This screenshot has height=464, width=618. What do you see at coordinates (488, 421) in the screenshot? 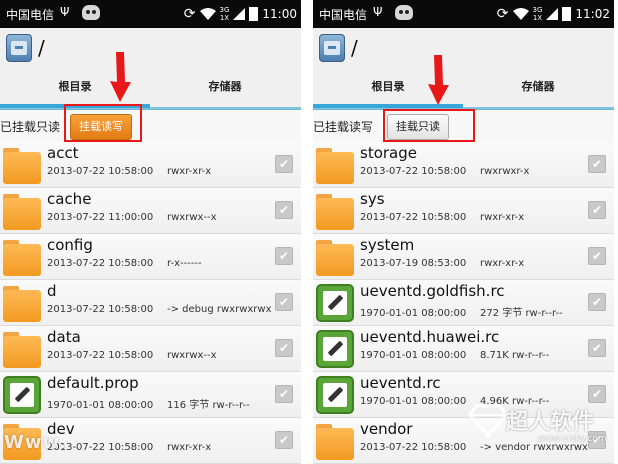
I see `diamond-logo-icon` at bounding box center [488, 421].